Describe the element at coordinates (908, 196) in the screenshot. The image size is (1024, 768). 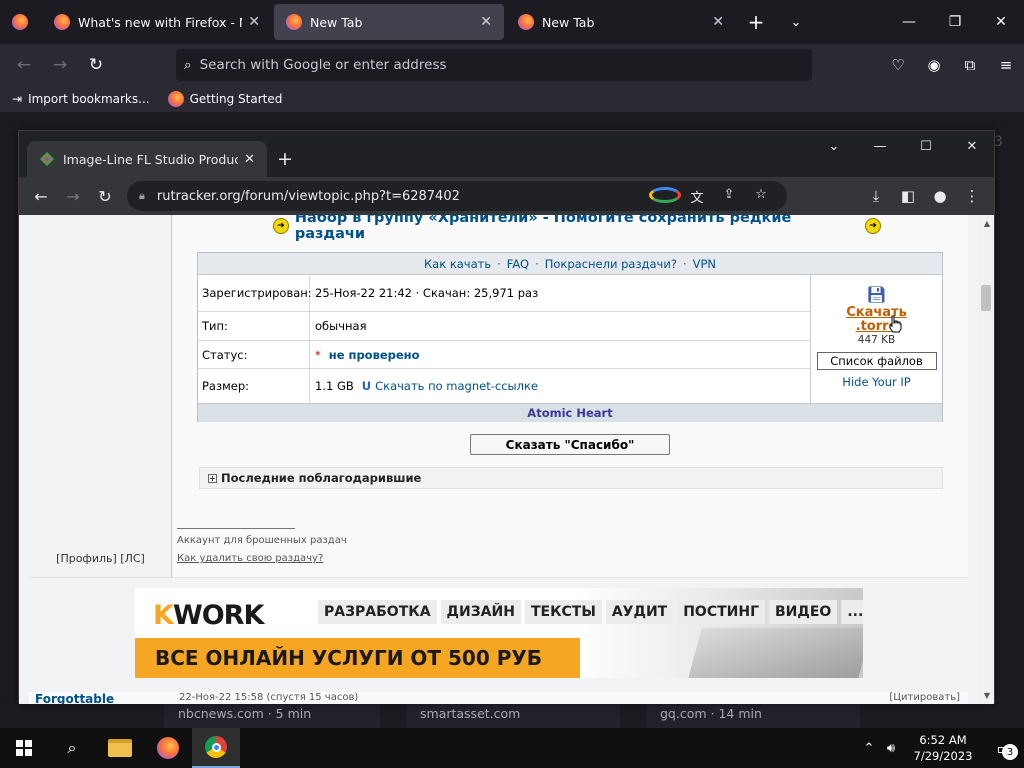
I see `side-panel-icon: ◧` at that location.